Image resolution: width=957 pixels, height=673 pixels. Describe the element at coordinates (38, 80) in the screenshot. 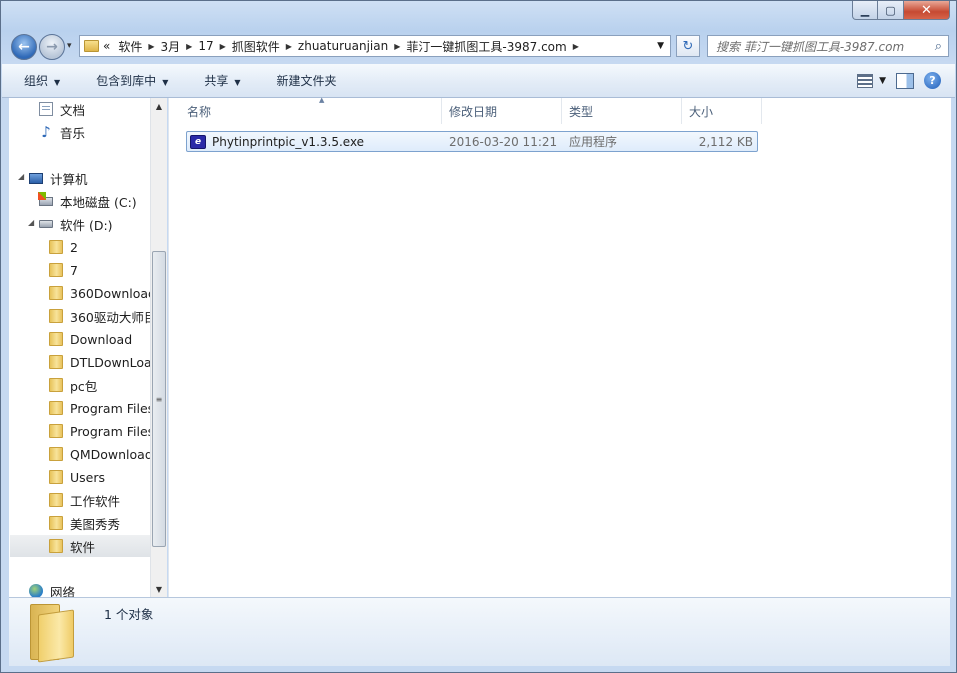

I see `organize-button: 组织 ▼` at that location.